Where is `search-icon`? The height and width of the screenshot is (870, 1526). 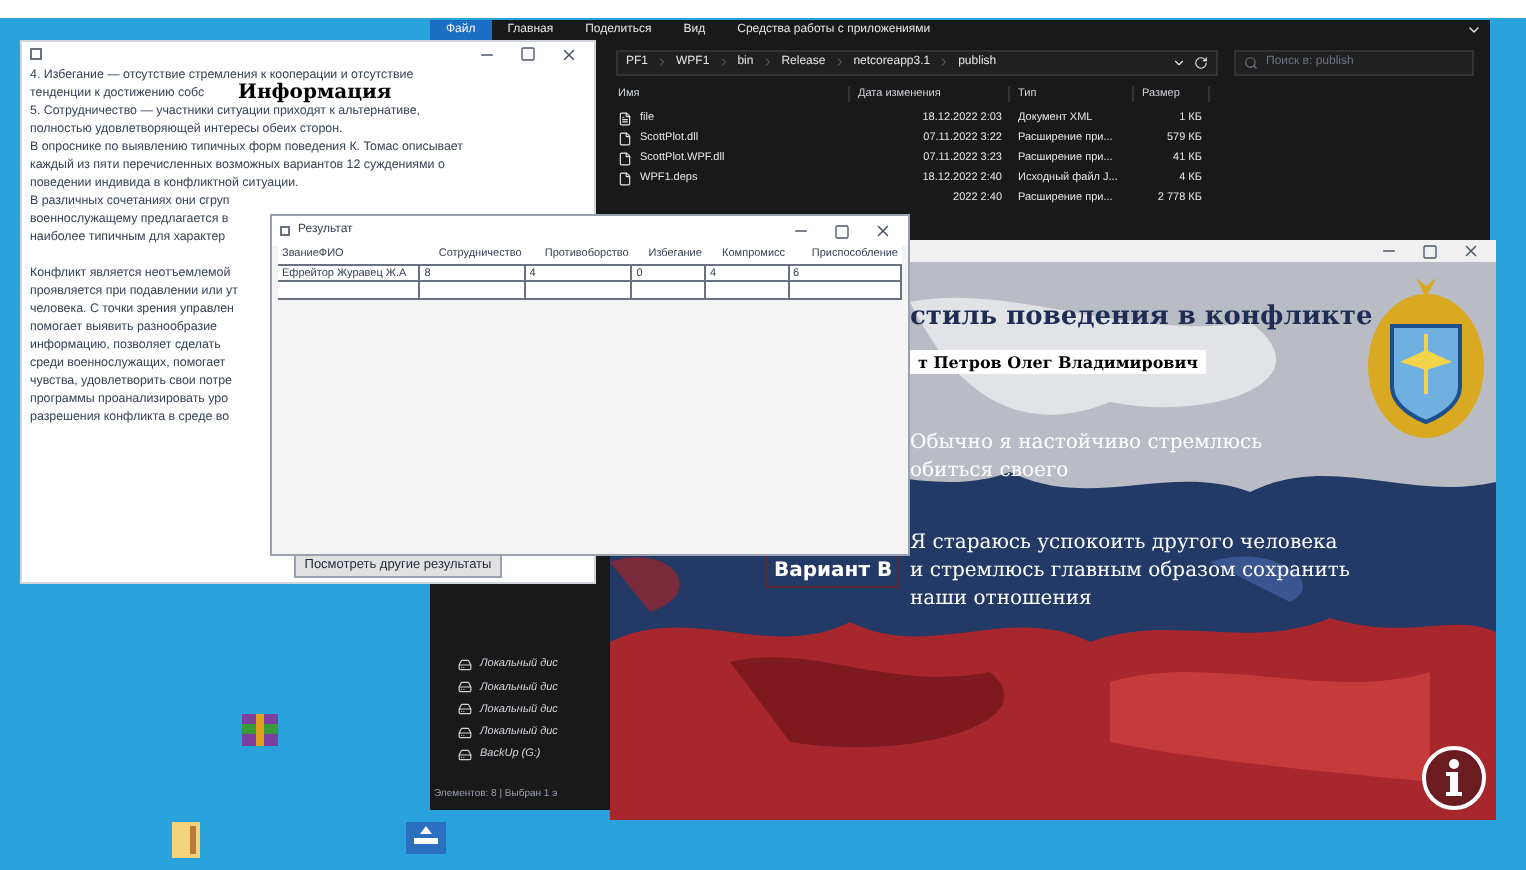
search-icon is located at coordinates (1251, 62).